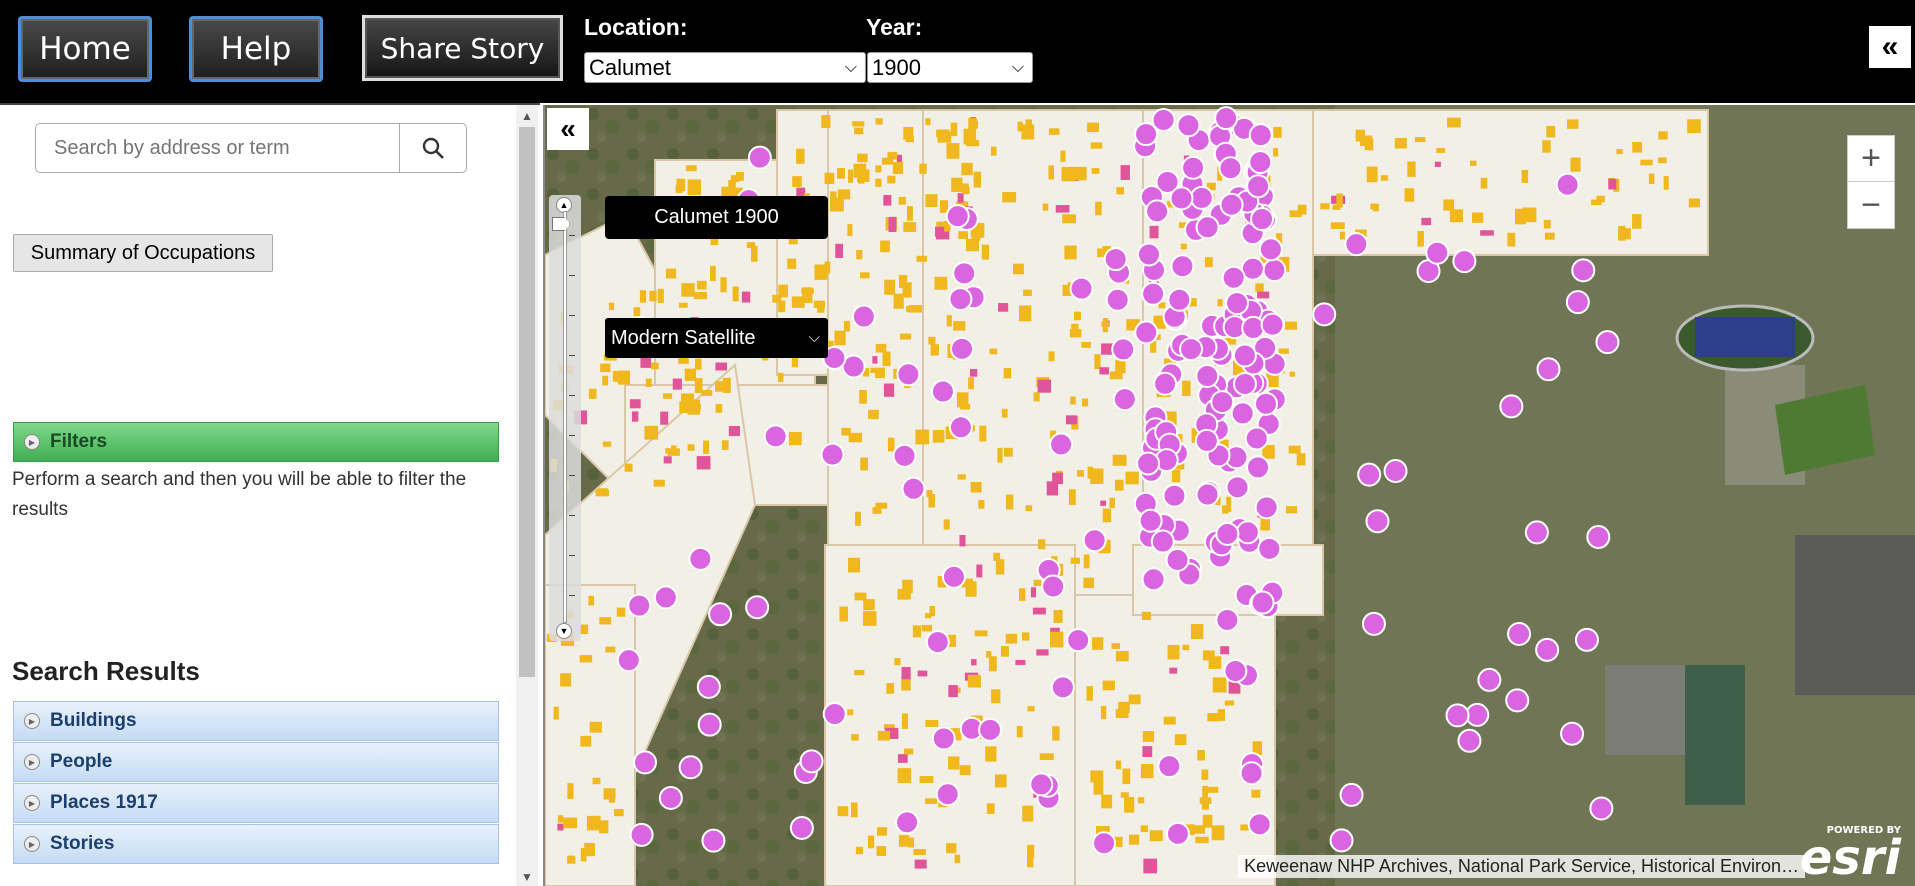 This screenshot has height=886, width=1915. Describe the element at coordinates (527, 402) in the screenshot. I see `scroll-thumb` at that location.